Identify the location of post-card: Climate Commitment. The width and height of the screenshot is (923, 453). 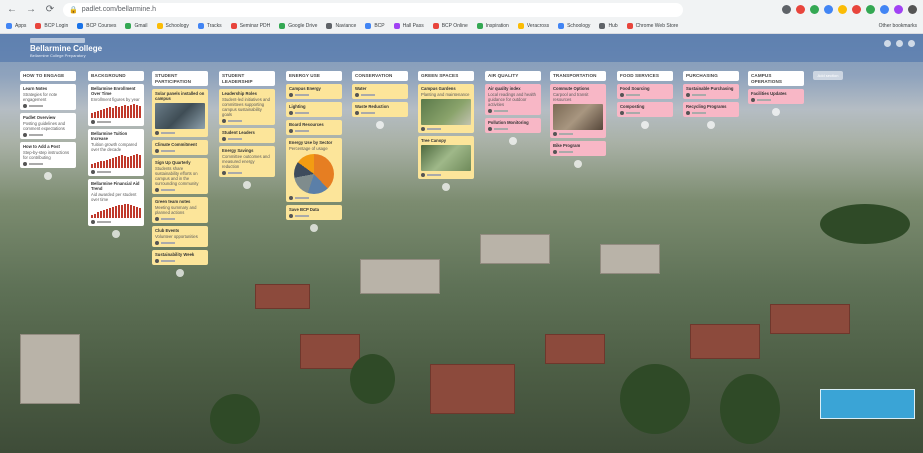
(180, 147).